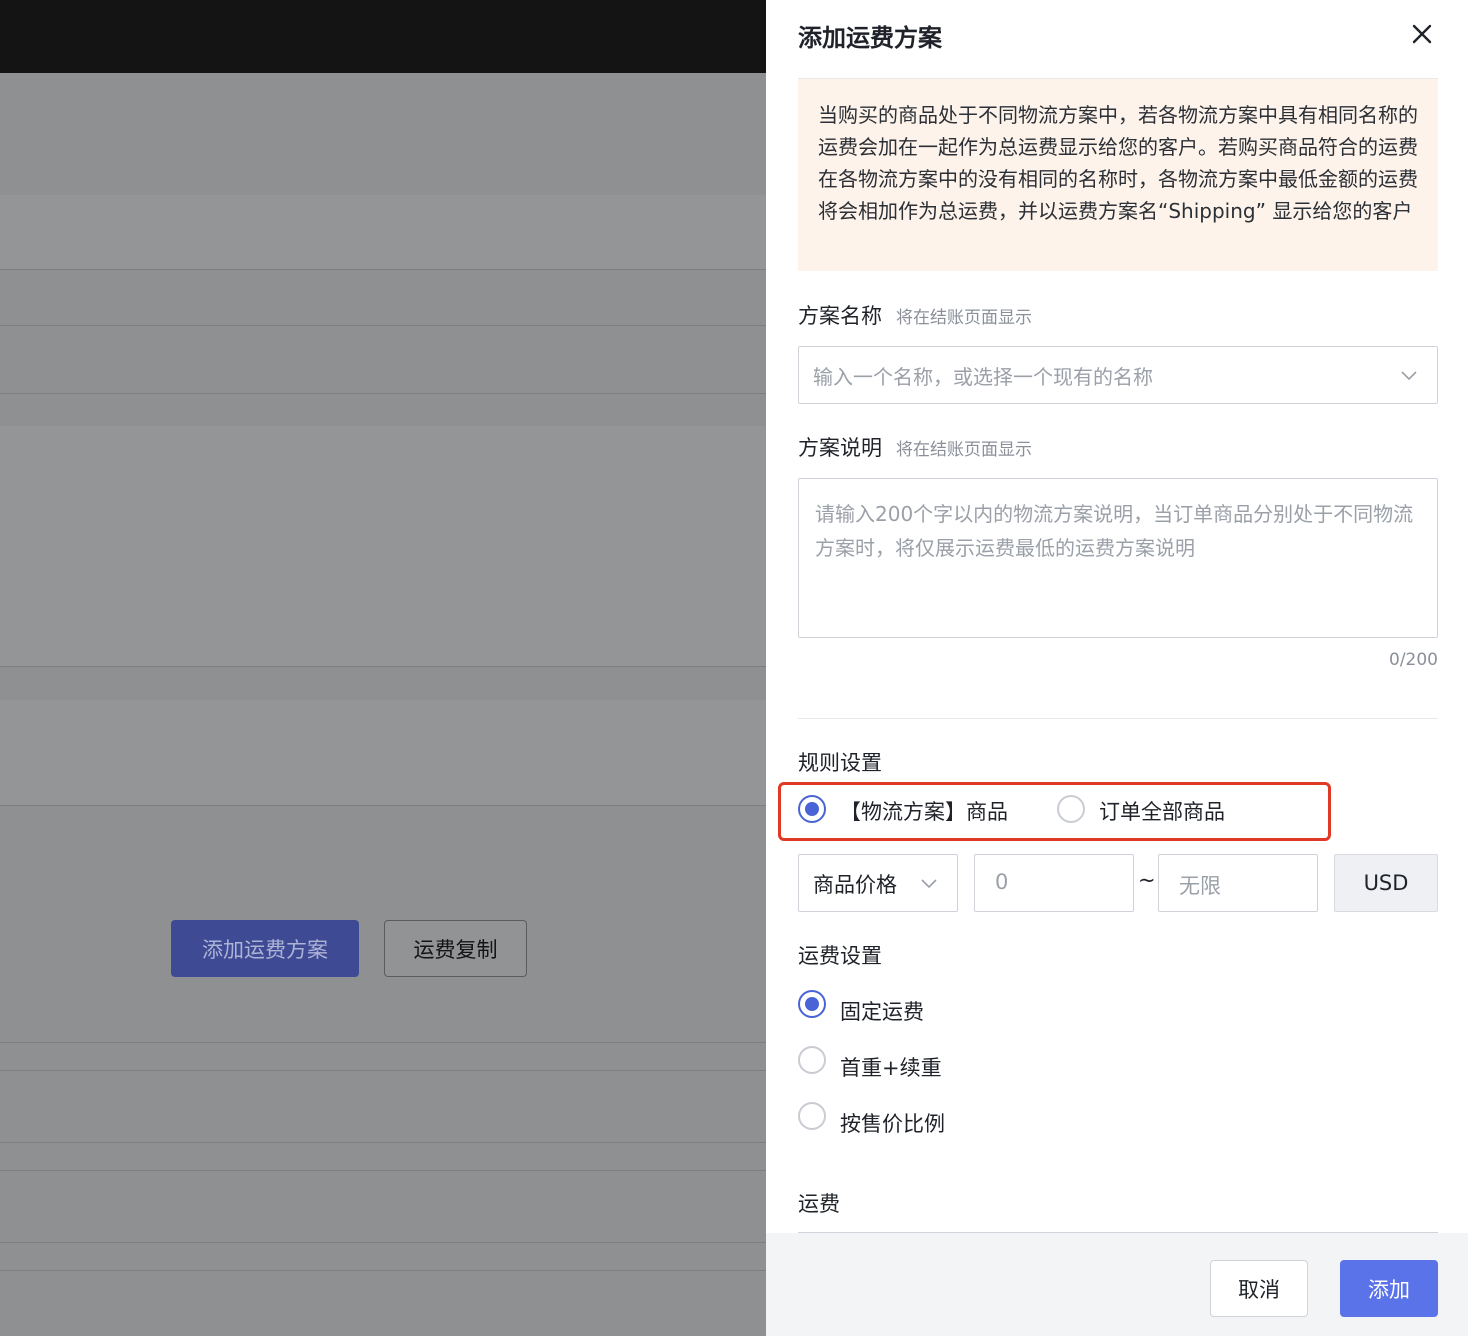 This screenshot has height=1336, width=1468. I want to click on plan-name-label-text: 方案名称, so click(840, 316).